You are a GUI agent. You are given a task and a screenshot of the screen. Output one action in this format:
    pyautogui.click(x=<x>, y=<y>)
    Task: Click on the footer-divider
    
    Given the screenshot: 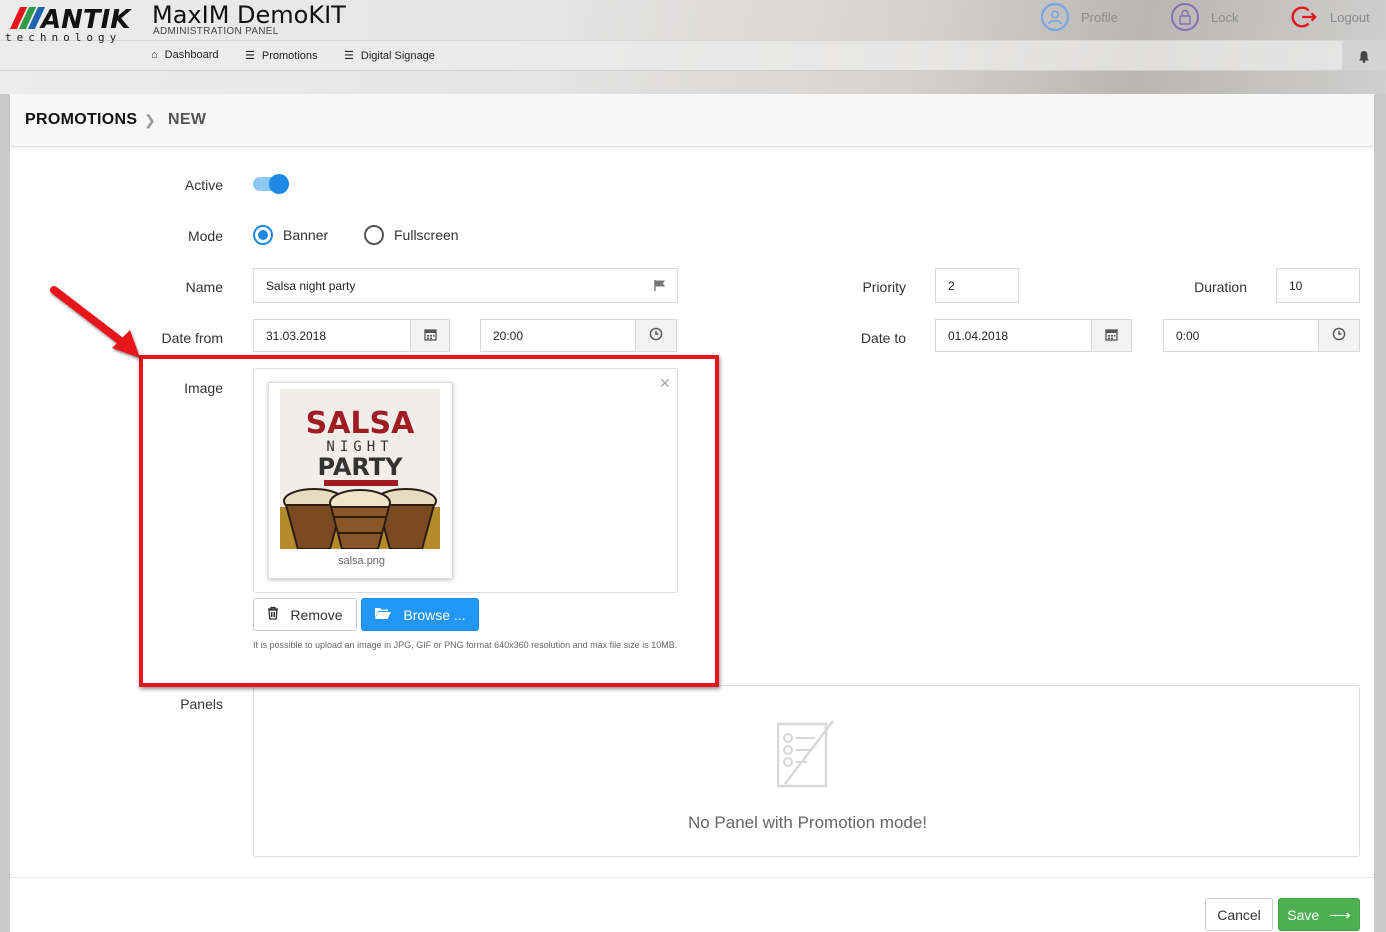 What is the action you would take?
    pyautogui.click(x=692, y=877)
    